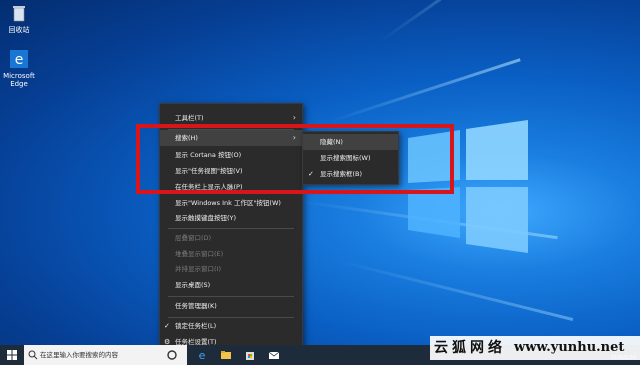 This screenshot has width=640, height=365. Describe the element at coordinates (295, 159) in the screenshot. I see `highlight-annotation-box` at that location.